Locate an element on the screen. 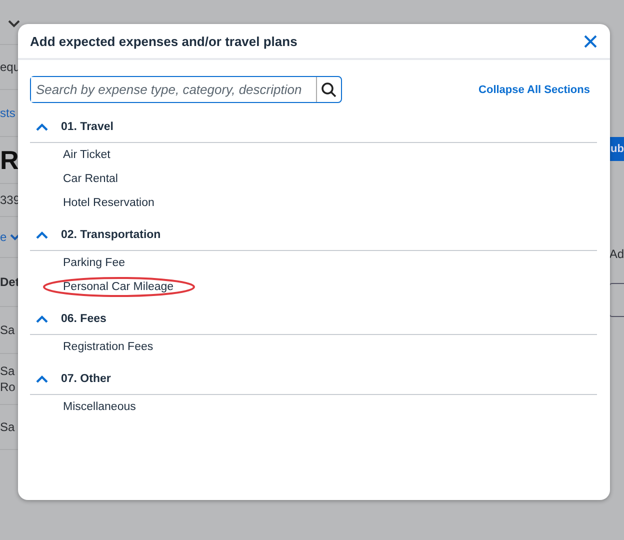  submit-button: ub is located at coordinates (617, 149).